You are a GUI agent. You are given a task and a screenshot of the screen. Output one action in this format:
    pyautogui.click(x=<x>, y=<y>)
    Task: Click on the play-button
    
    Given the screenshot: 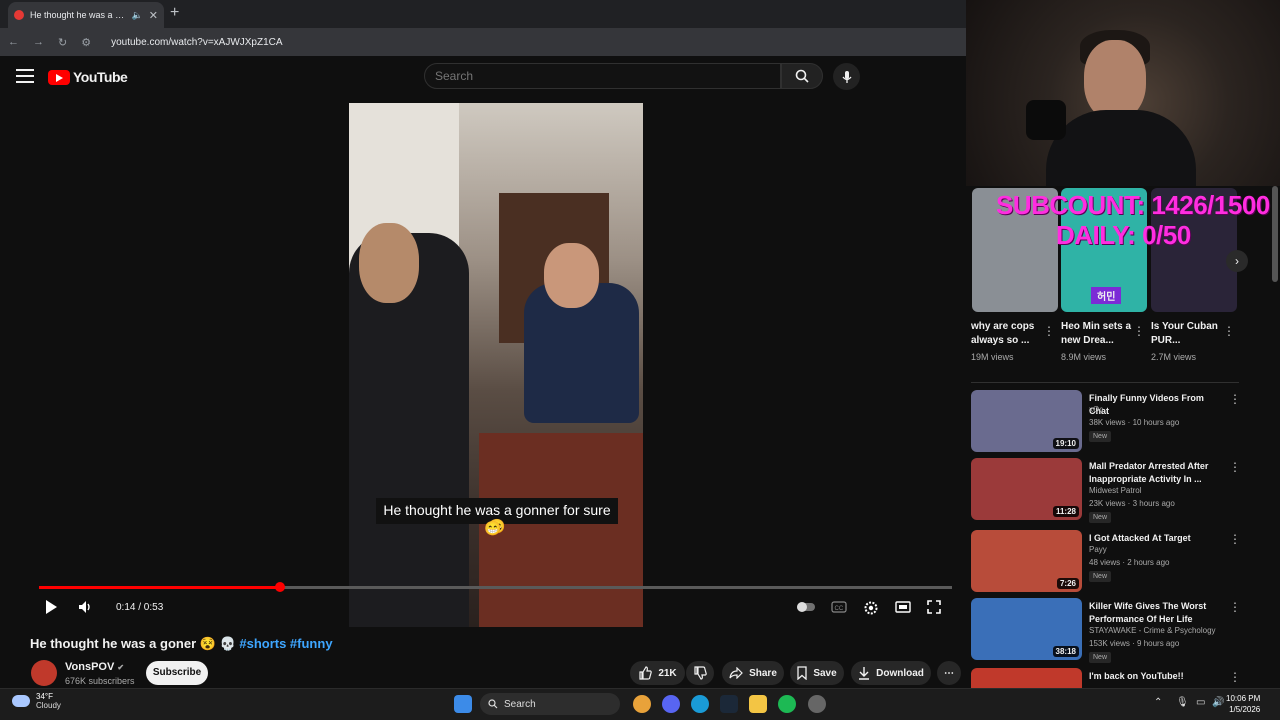 What is the action you would take?
    pyautogui.click(x=51, y=609)
    